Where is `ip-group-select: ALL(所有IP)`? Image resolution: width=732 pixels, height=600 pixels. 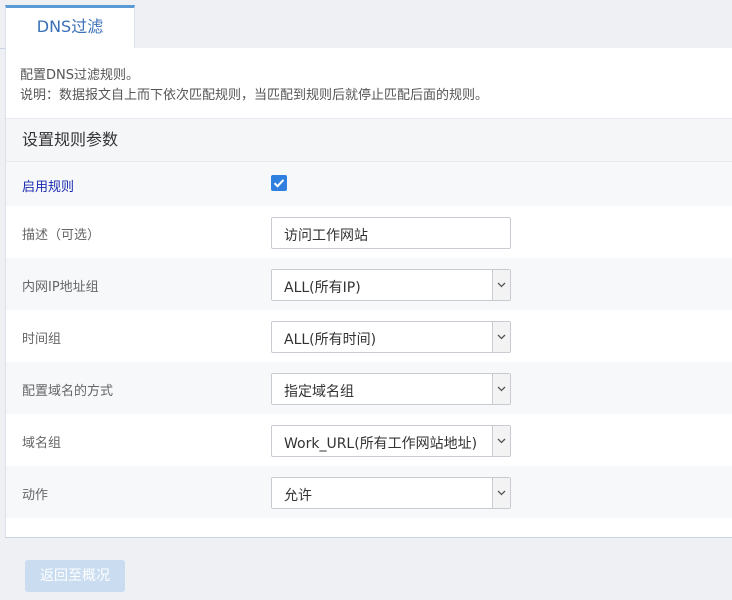 ip-group-select: ALL(所有IP) is located at coordinates (391, 285).